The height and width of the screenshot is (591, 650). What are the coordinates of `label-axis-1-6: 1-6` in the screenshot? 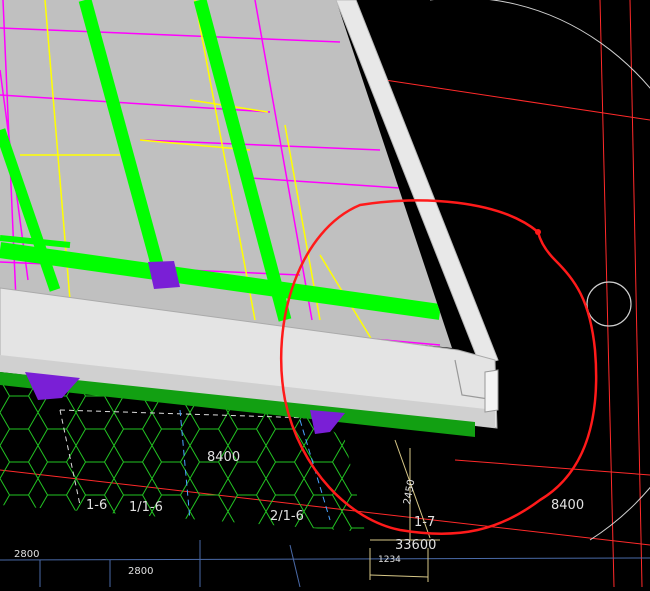 It's located at (96, 505).